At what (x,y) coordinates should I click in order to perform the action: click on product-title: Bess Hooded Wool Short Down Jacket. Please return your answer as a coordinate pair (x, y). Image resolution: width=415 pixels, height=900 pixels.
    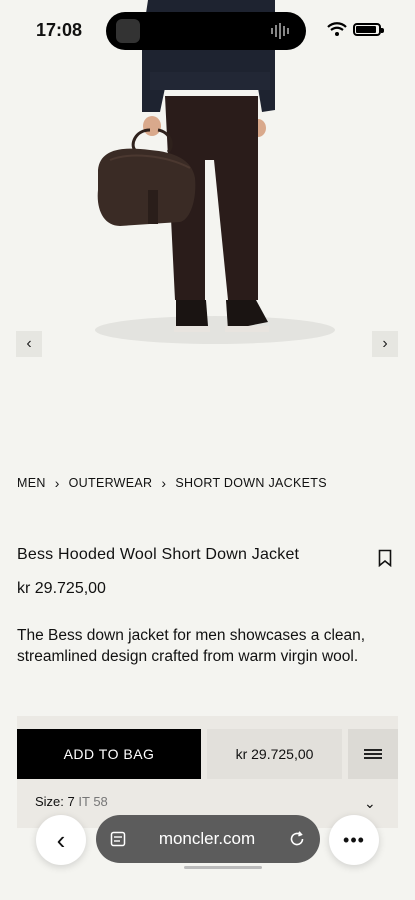
    Looking at the image, I should click on (158, 554).